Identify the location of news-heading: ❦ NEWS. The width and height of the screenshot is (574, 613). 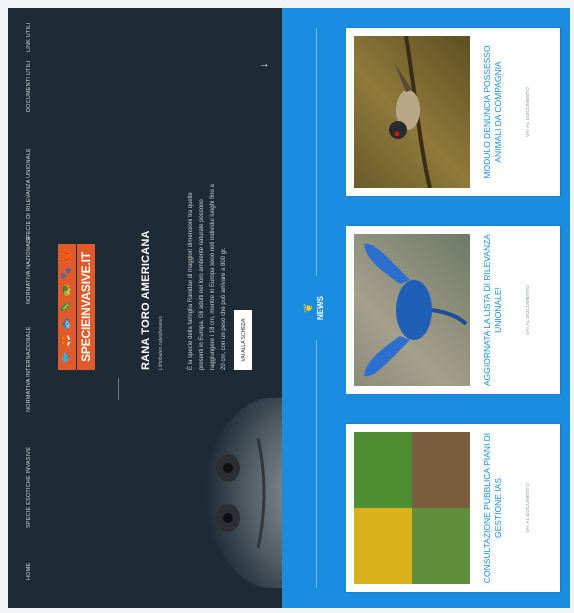
(313, 308).